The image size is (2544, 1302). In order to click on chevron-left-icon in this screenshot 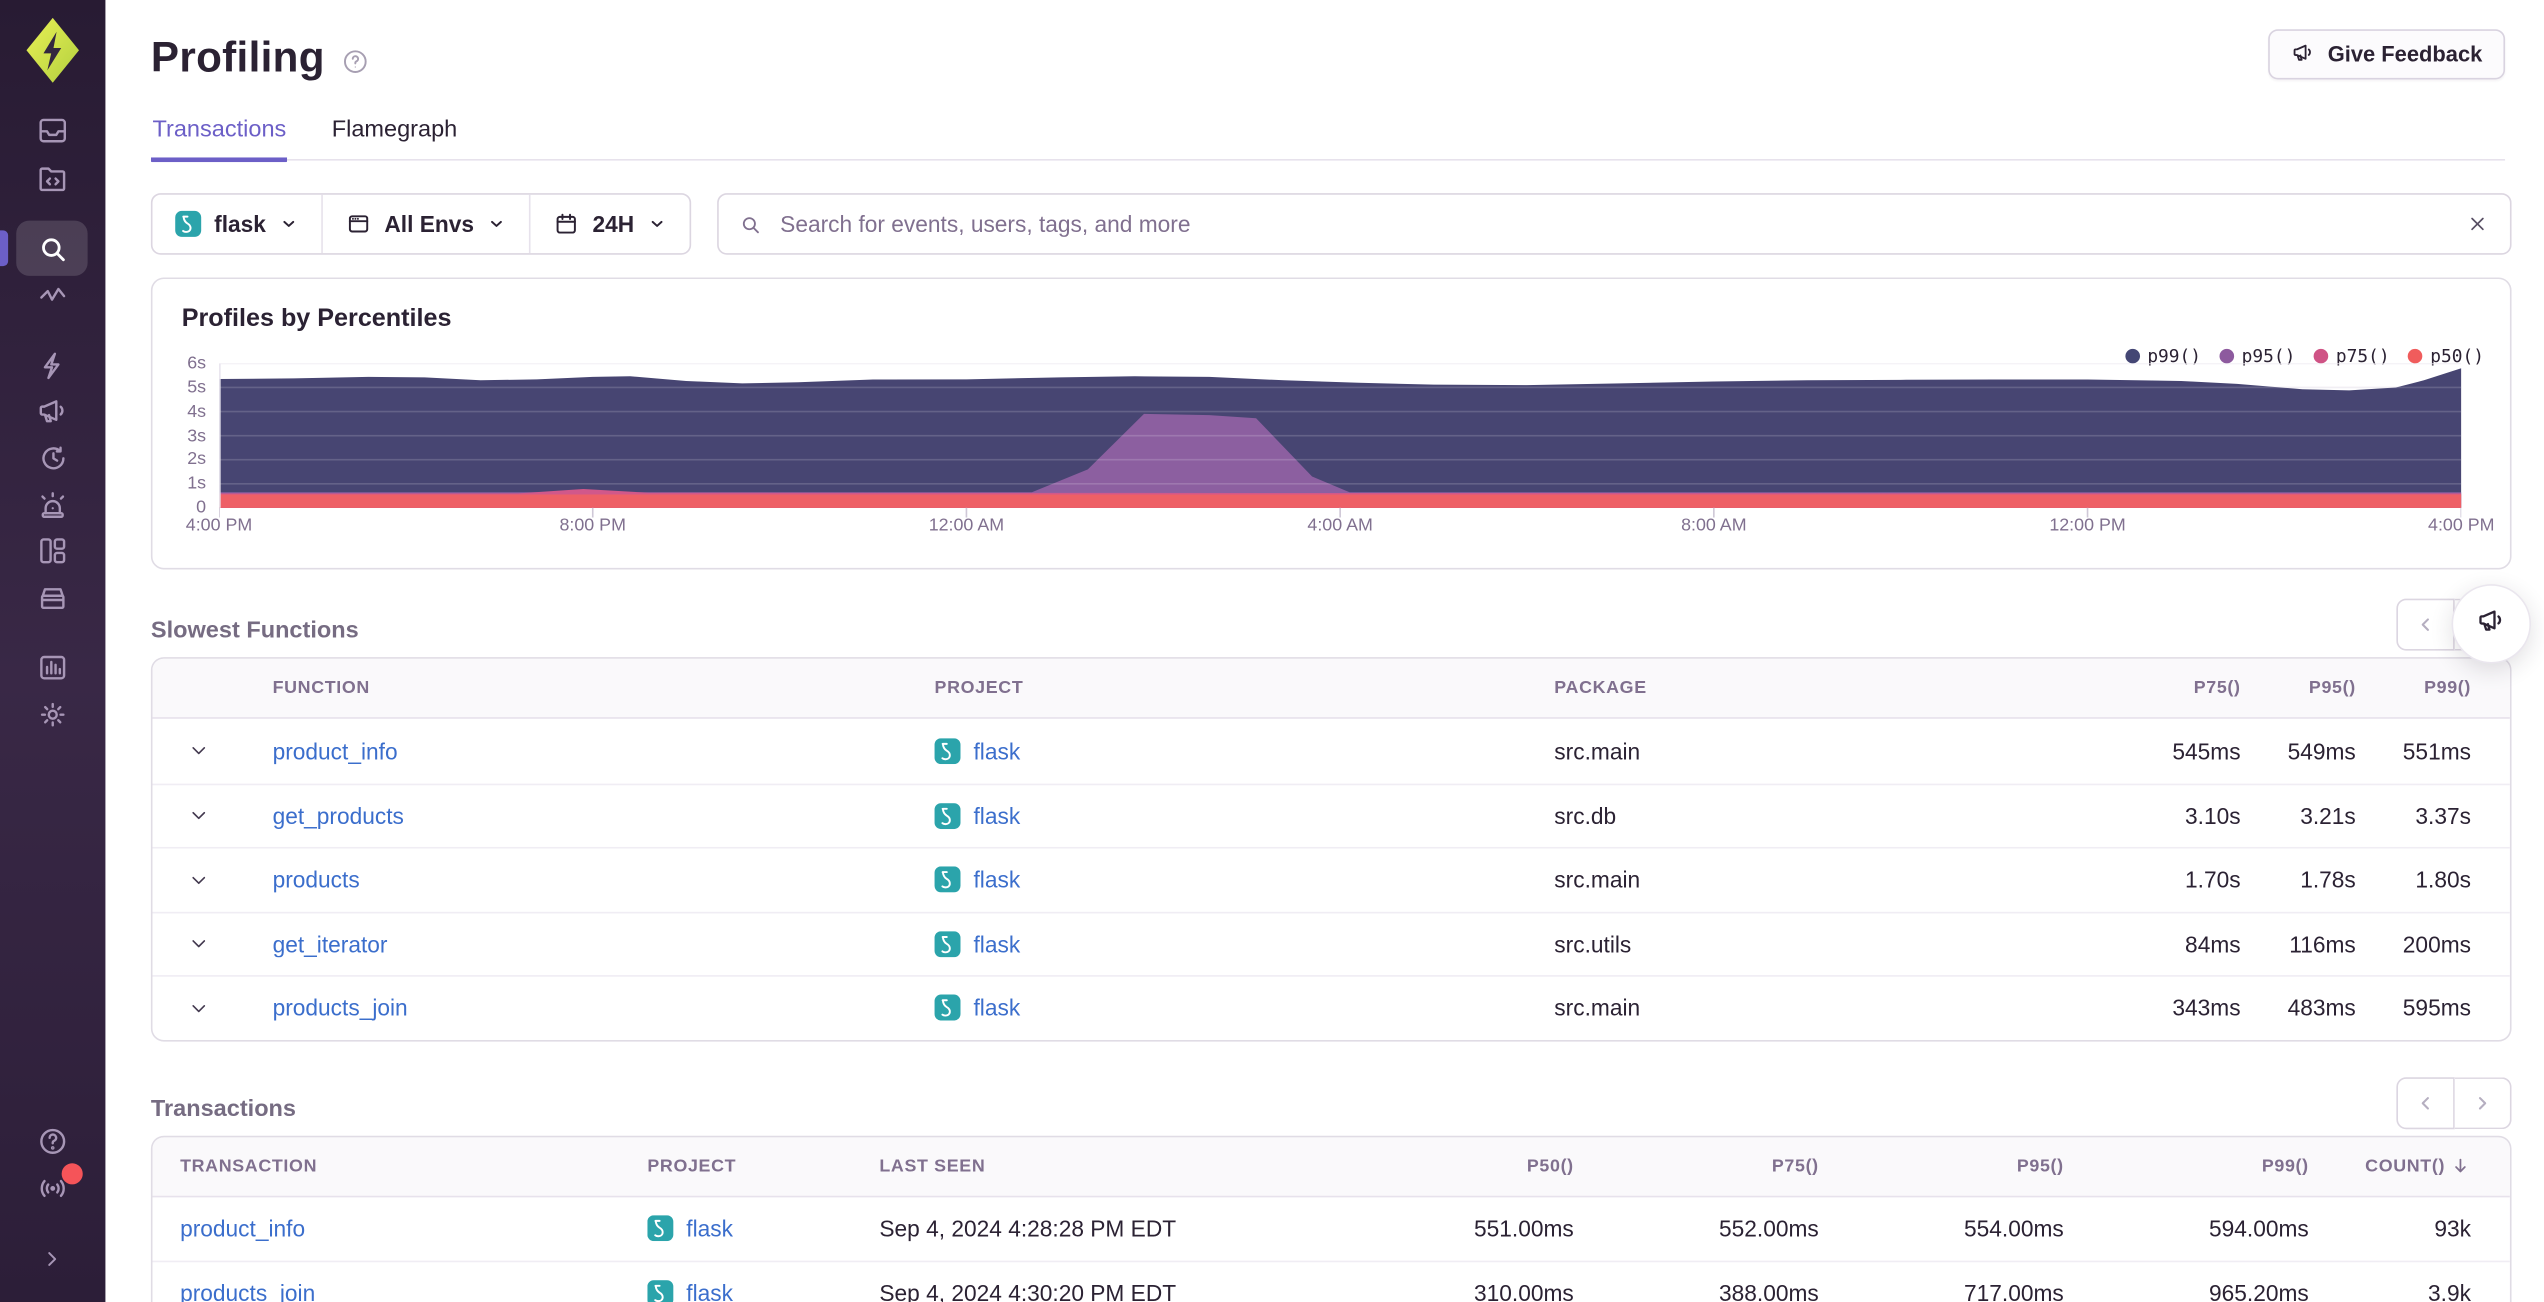, I will do `click(2425, 1102)`.